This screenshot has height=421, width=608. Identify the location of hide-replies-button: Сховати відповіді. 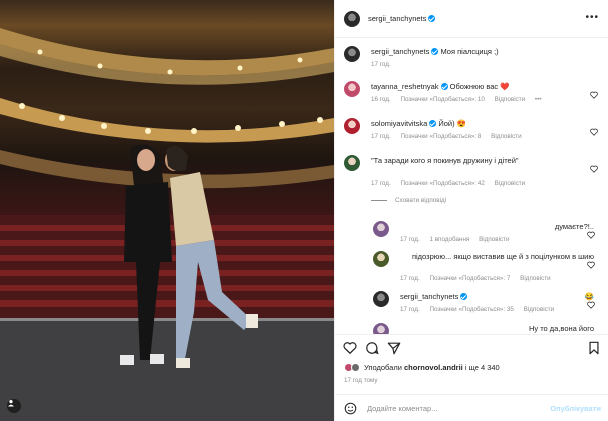
(408, 200).